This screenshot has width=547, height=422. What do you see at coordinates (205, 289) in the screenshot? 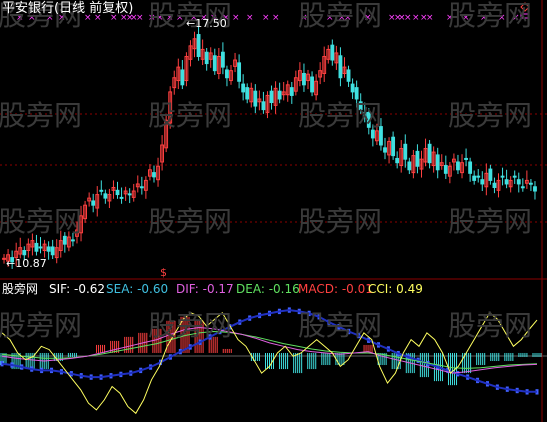
I see `legend-dif: DIF: -0.17` at bounding box center [205, 289].